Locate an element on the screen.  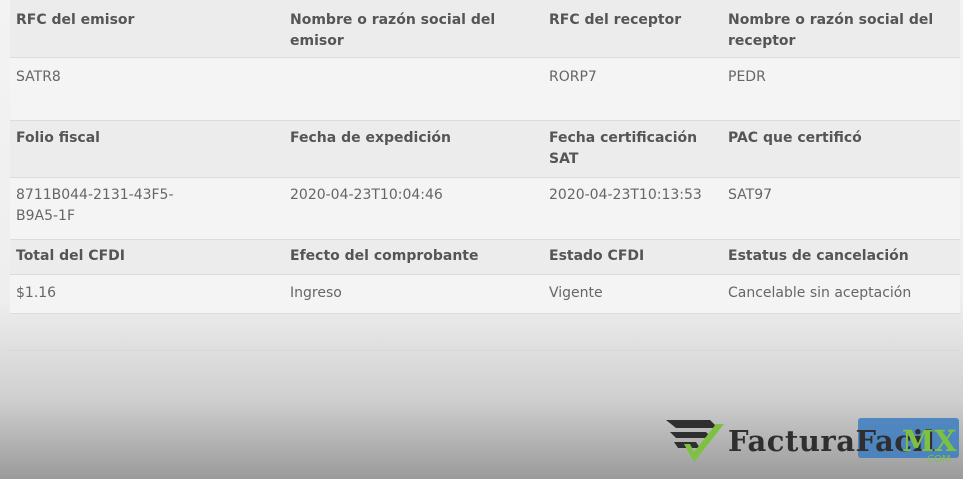
logo-domain-text: .COM is located at coordinates (937, 459).